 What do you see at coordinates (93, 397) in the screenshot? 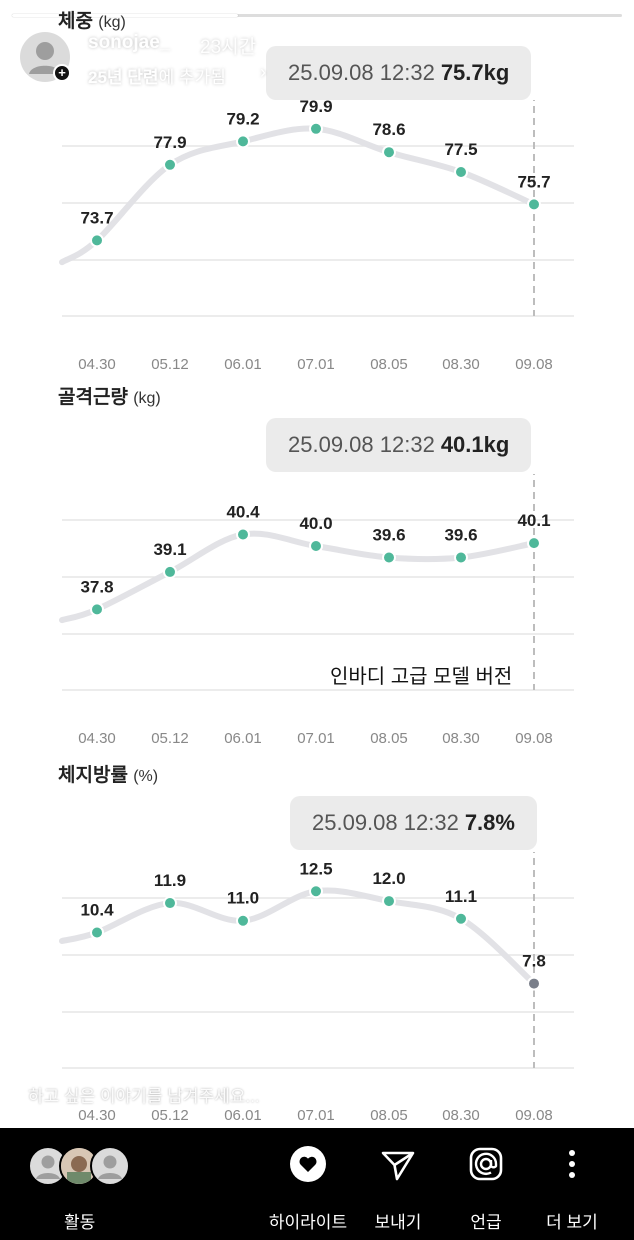
I see `section-title-text: 골격근량` at bounding box center [93, 397].